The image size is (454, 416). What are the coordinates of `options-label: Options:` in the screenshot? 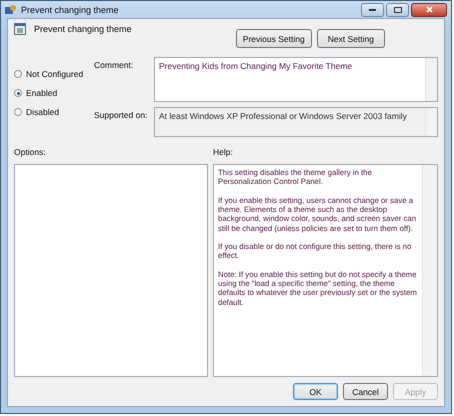 It's located at (30, 153).